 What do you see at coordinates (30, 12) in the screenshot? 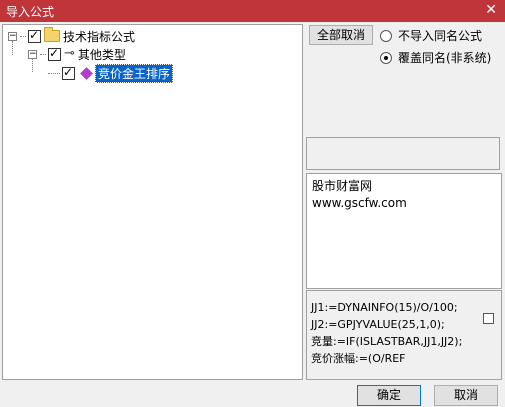
I see `window-title: 导入公式` at bounding box center [30, 12].